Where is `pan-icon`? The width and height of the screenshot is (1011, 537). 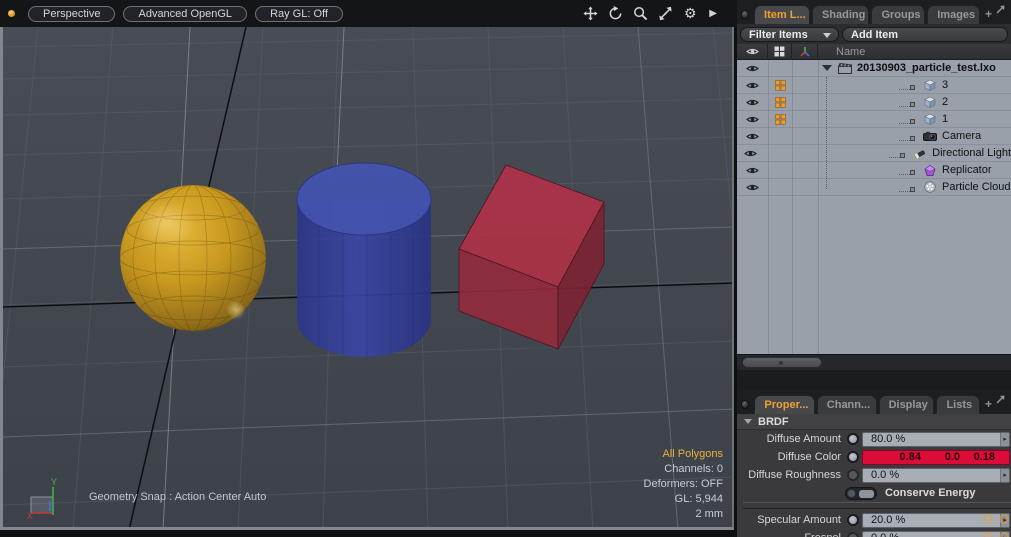
pan-icon is located at coordinates (590, 14).